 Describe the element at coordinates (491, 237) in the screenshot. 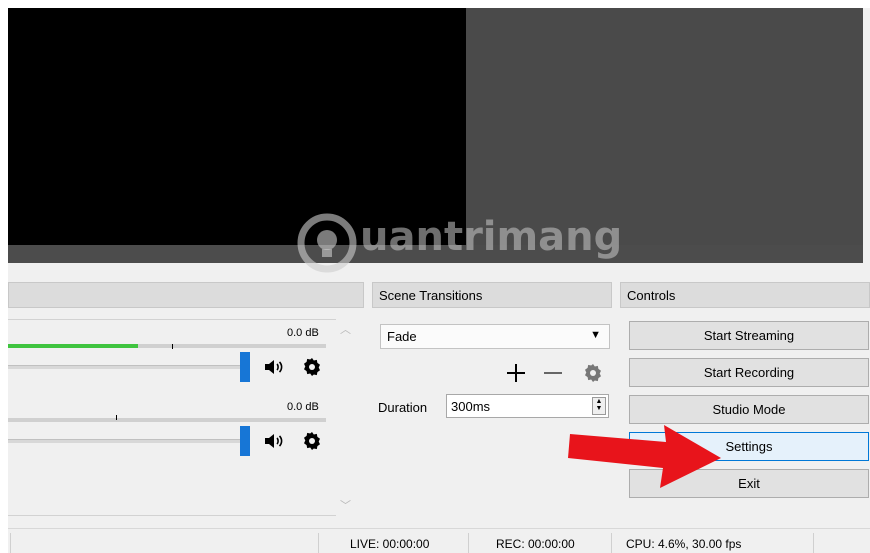

I see `watermark-text: uantrimang` at that location.